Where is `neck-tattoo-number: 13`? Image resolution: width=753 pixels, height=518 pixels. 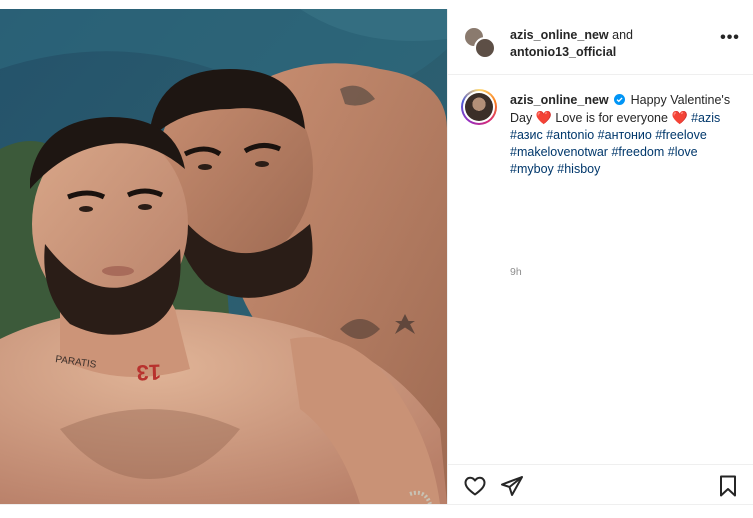 neck-tattoo-number: 13 is located at coordinates (148, 373).